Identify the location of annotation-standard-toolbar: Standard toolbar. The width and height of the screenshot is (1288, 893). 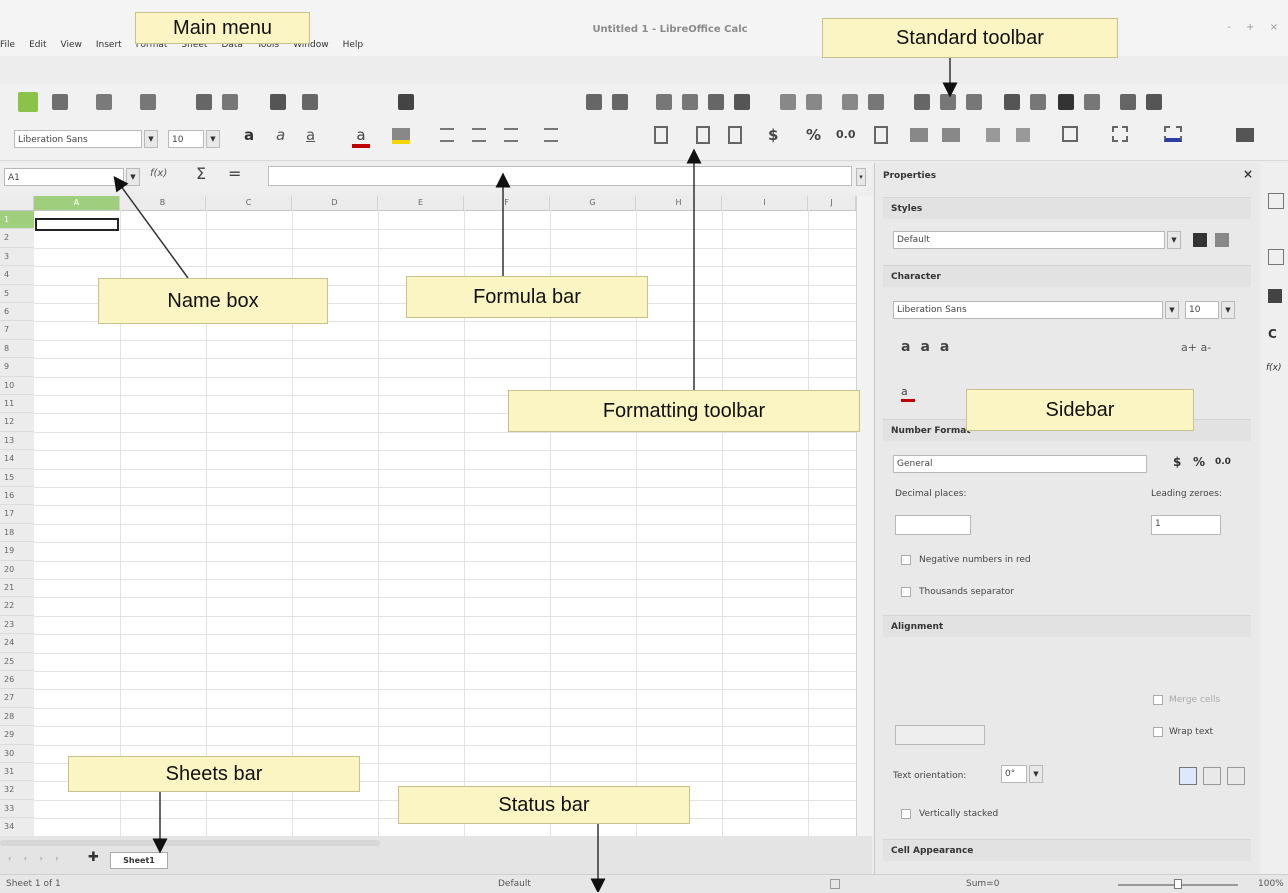
(970, 38).